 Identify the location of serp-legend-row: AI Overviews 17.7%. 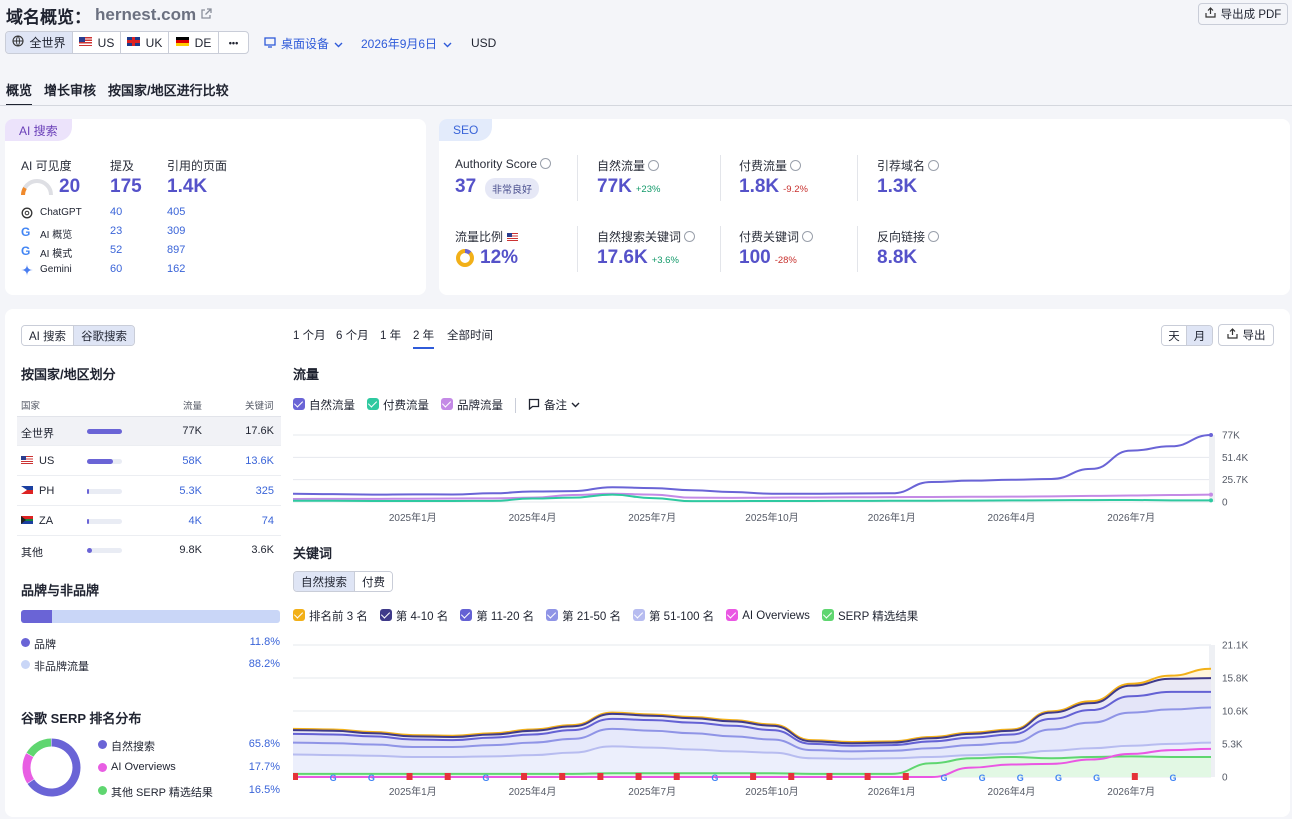
(189, 768).